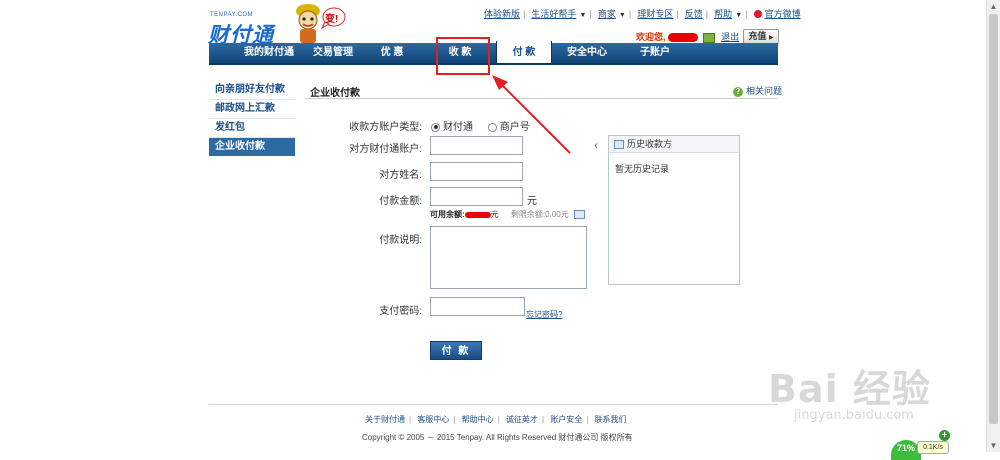 The height and width of the screenshot is (460, 1000). Describe the element at coordinates (923, 440) in the screenshot. I see `network-speed-widget: + 71% 0.1K/s` at that location.